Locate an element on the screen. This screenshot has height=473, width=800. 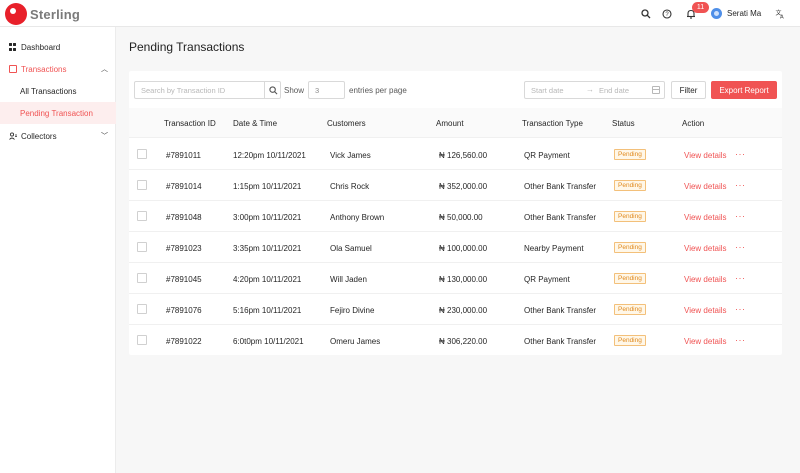
sidebar-item-label: All Transactions is located at coordinates (48, 91).